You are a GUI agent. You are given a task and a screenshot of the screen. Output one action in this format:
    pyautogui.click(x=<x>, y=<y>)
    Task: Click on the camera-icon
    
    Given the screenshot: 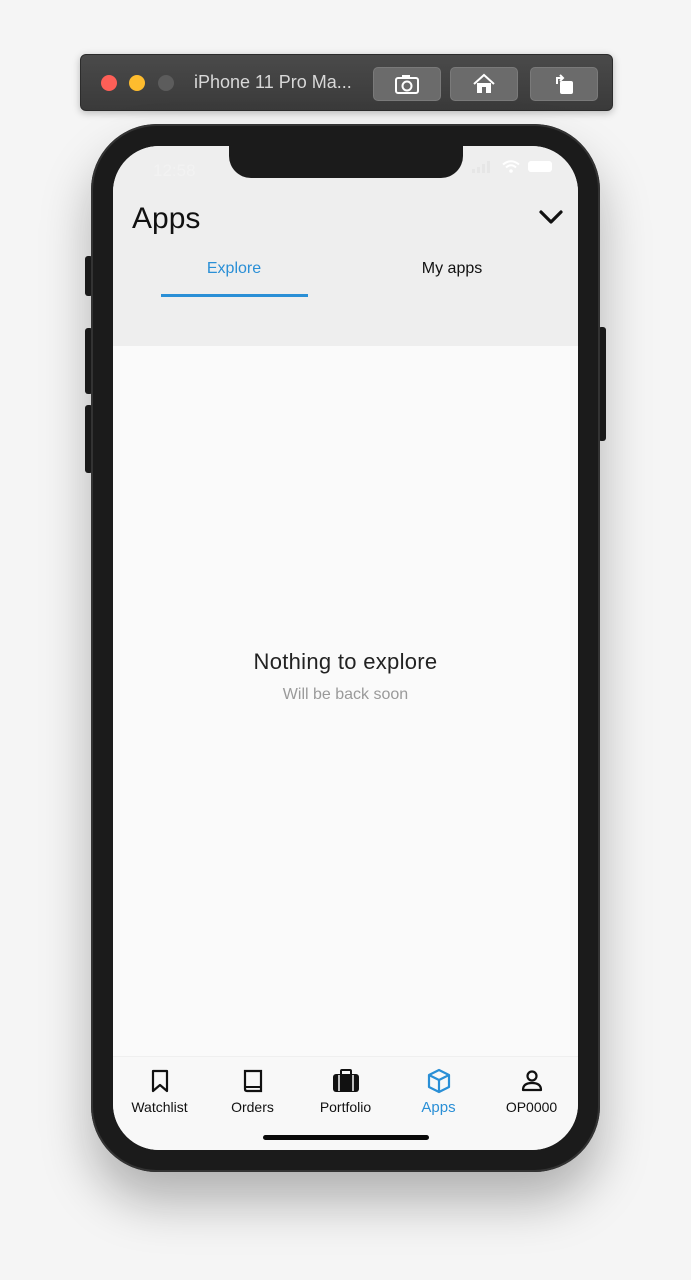 What is the action you would take?
    pyautogui.click(x=407, y=84)
    